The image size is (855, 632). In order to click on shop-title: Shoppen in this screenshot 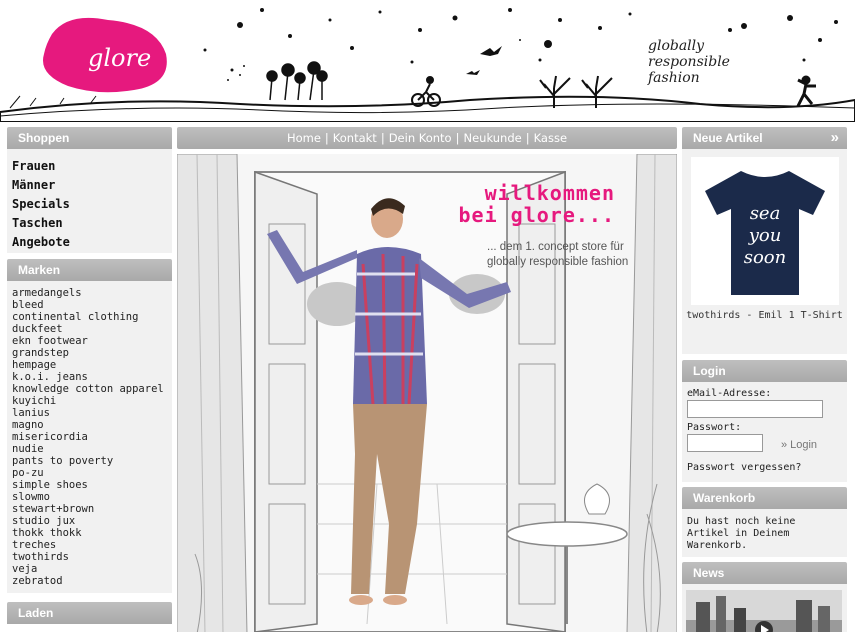, I will do `click(89, 138)`.